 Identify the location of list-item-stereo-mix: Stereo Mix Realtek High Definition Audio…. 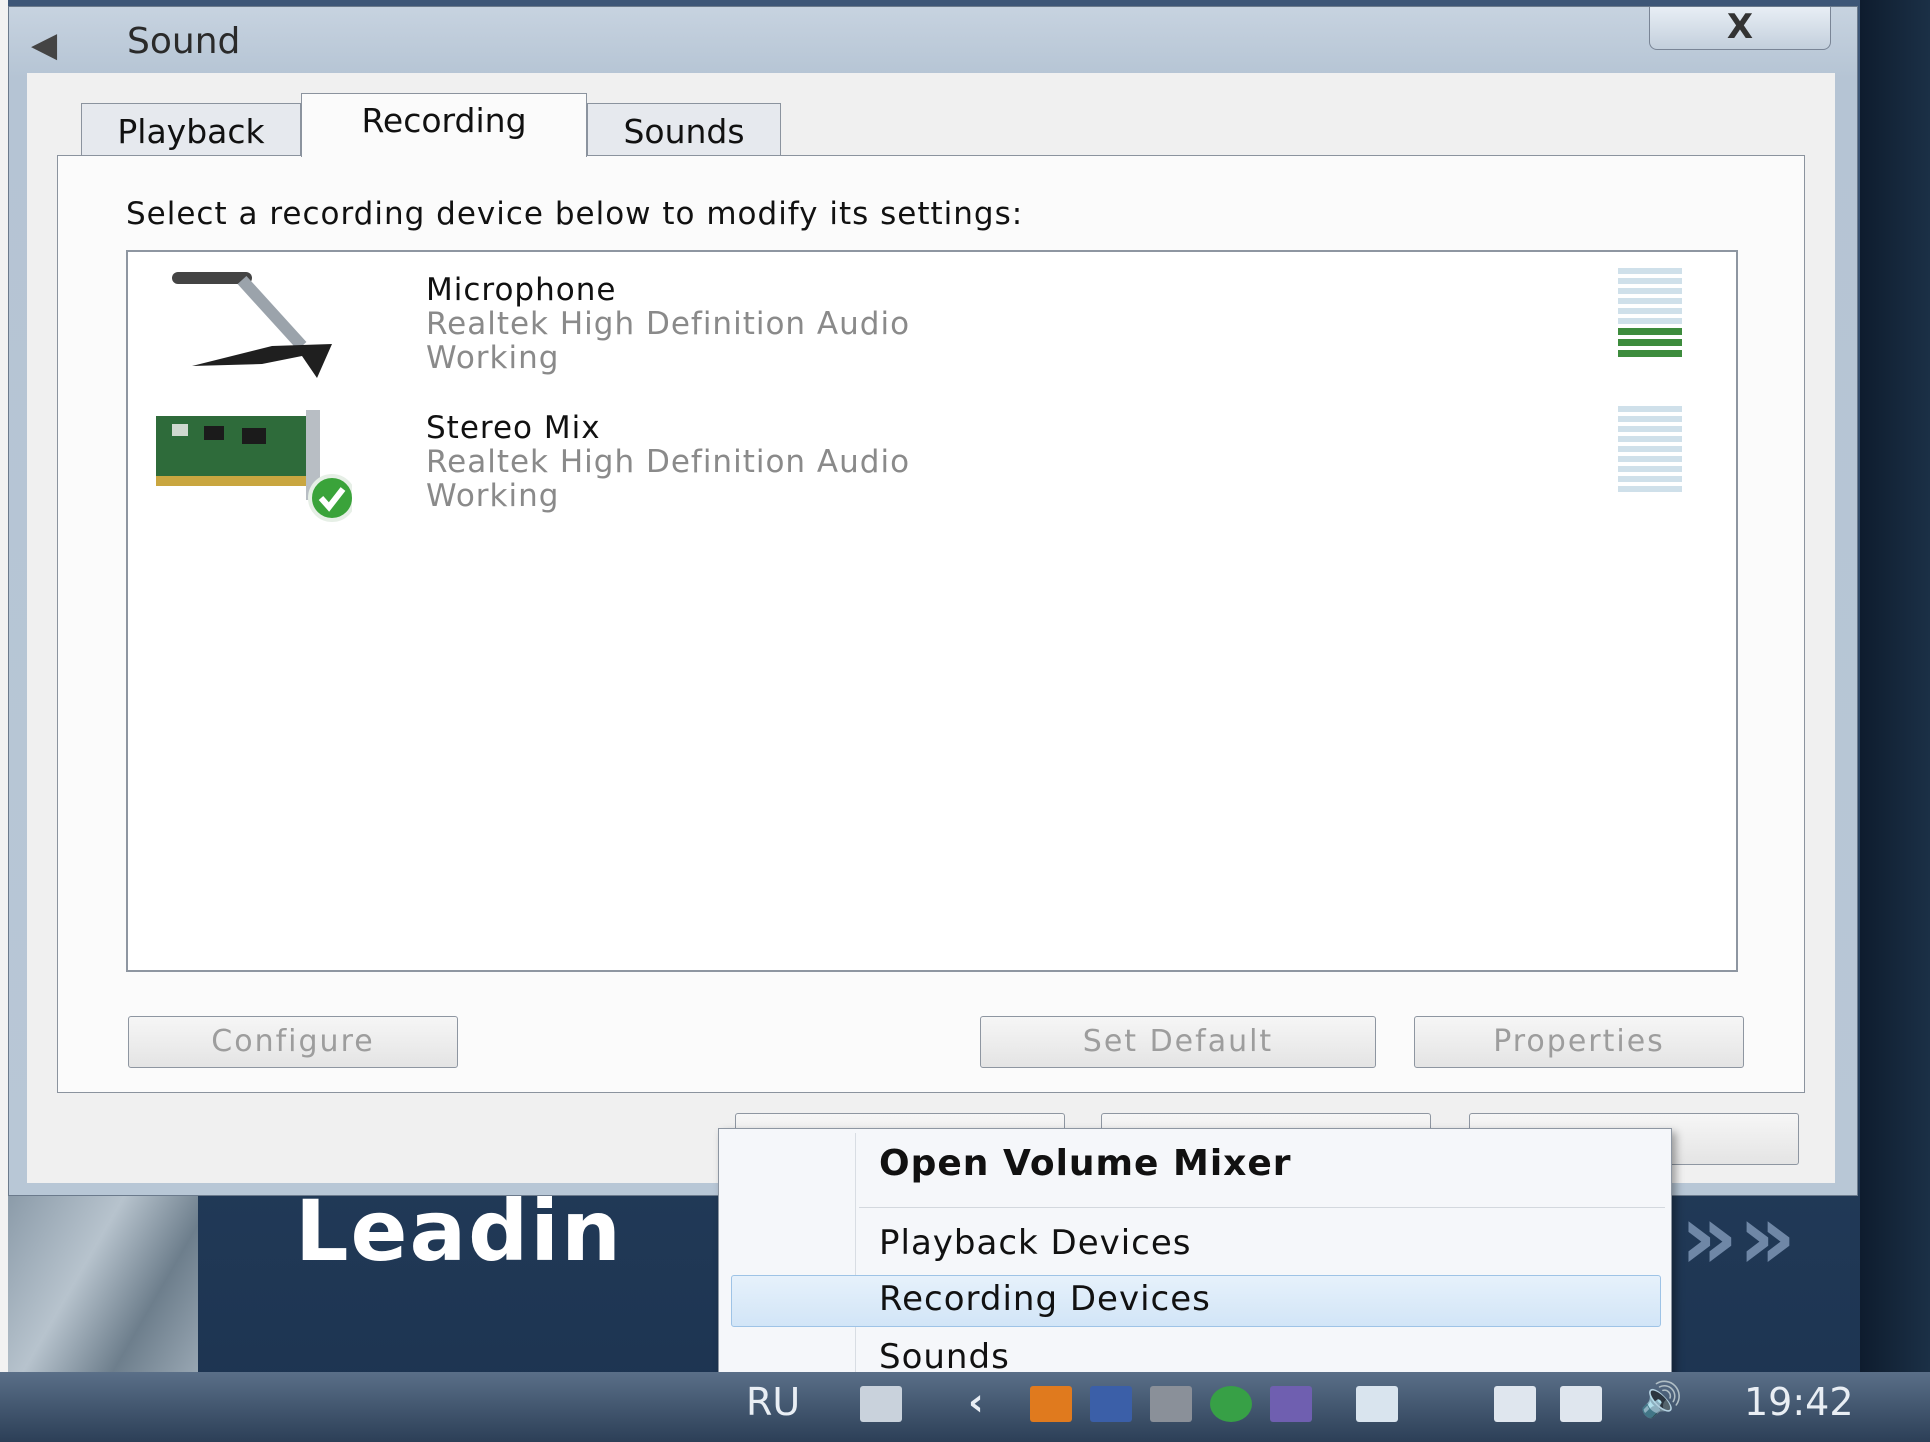
(932, 464).